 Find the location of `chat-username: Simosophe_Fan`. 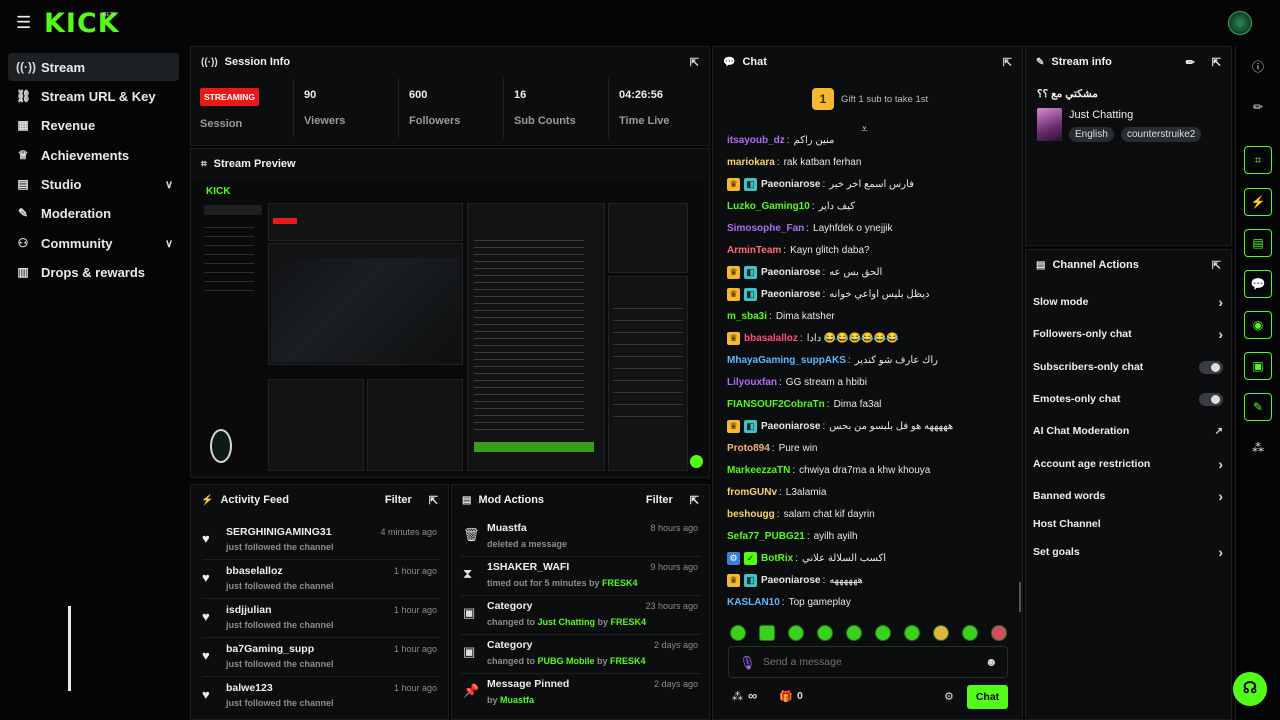

chat-username: Simosophe_Fan is located at coordinates (765, 228).